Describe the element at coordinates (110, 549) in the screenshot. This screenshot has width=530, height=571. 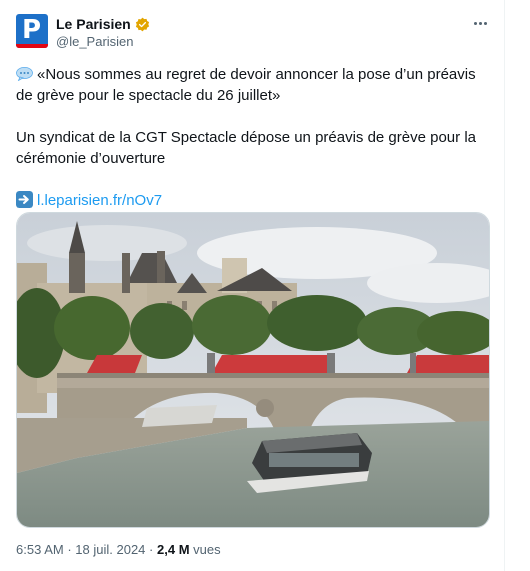
I see `tweet-date: 18 juil. 2024` at that location.